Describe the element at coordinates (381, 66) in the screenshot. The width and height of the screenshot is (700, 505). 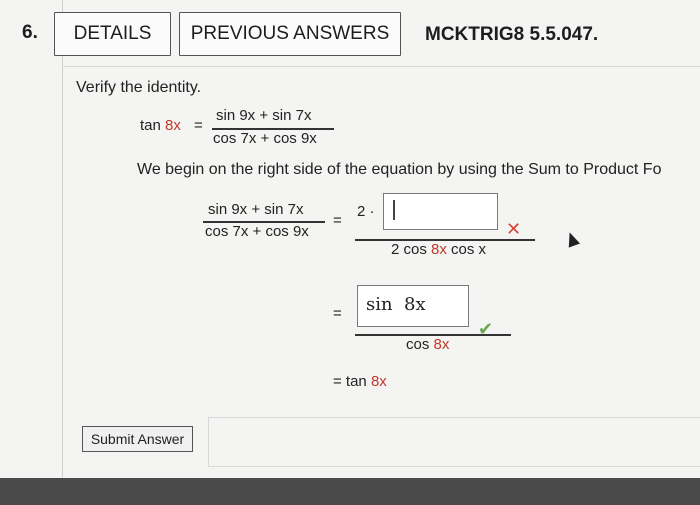
I see `header-divider` at that location.